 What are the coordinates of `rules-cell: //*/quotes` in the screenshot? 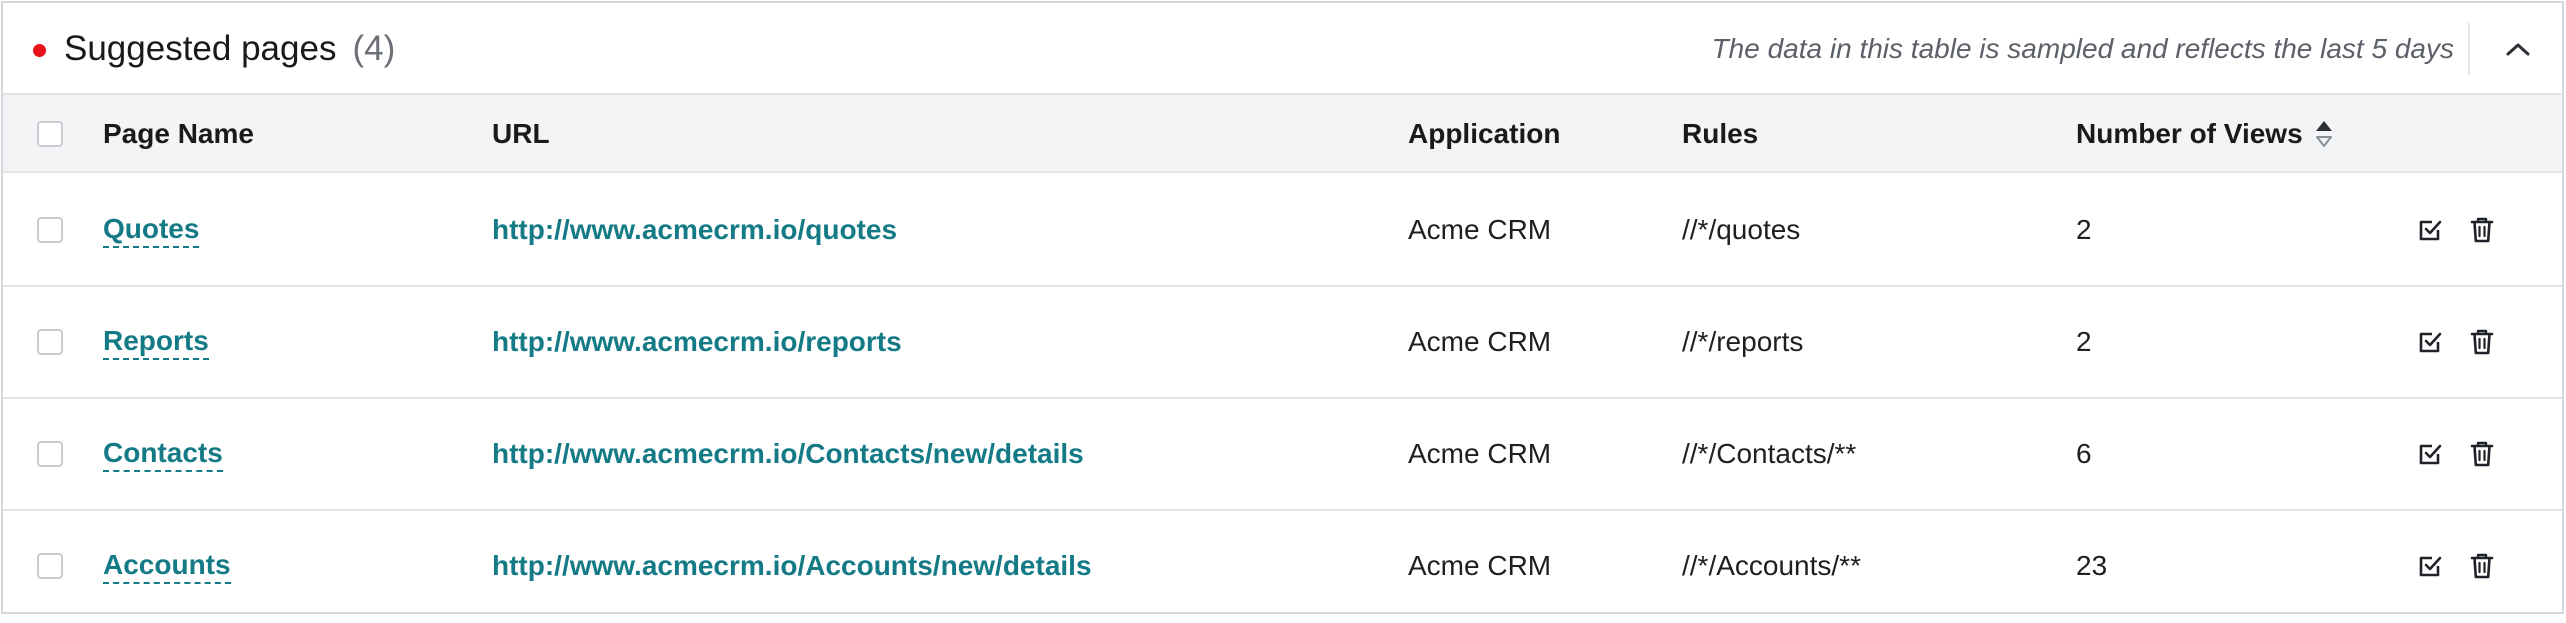 It's located at (1741, 229).